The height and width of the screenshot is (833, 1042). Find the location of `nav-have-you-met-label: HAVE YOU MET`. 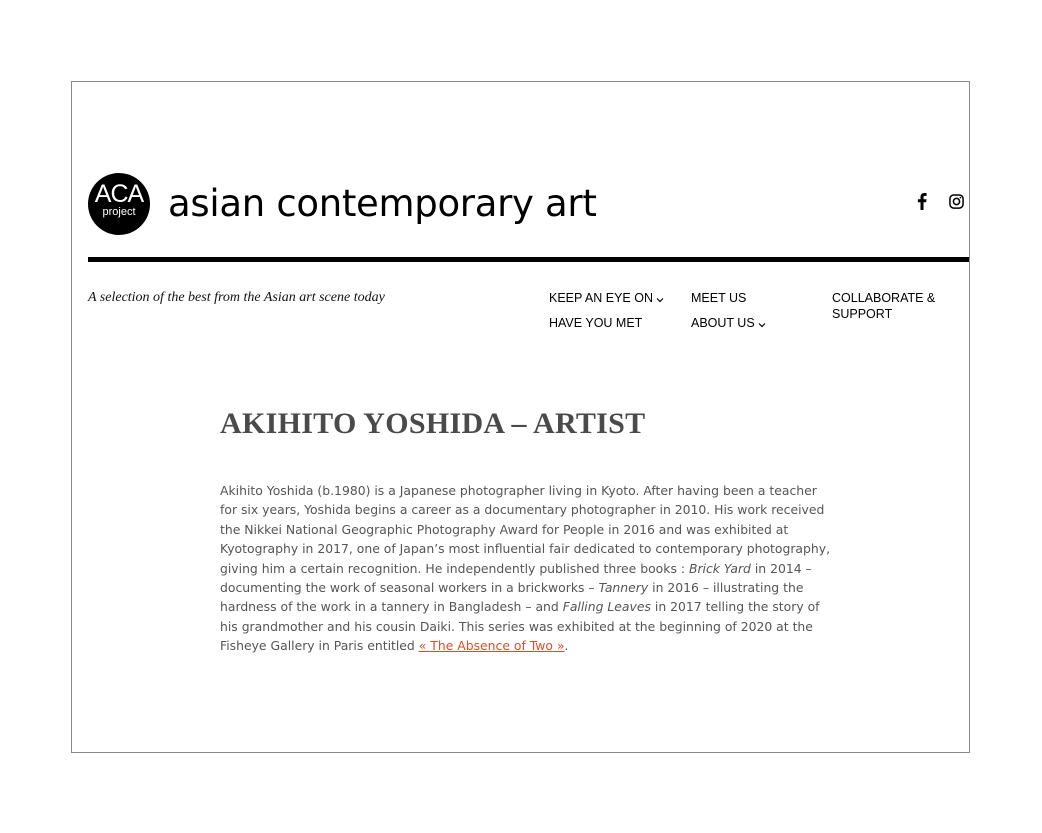

nav-have-you-met-label: HAVE YOU MET is located at coordinates (596, 323).